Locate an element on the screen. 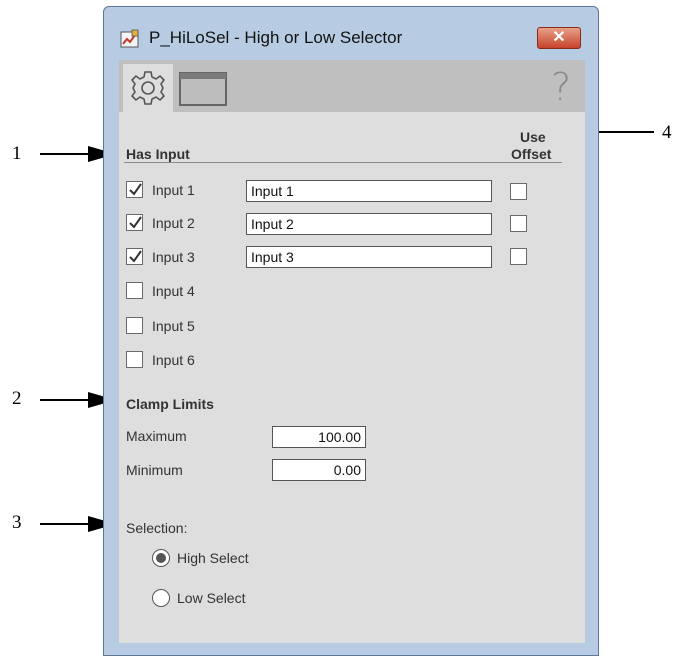  has-input-1-checkbox is located at coordinates (134, 189).